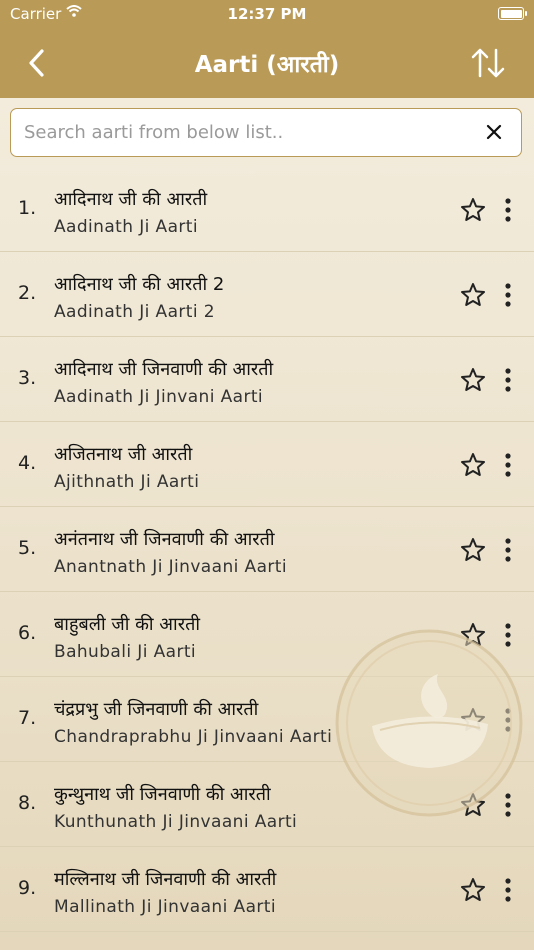  Describe the element at coordinates (267, 464) in the screenshot. I see `list-item: 4. अजितनाथ जी आरती Ajithnath Ji Aarti` at that location.